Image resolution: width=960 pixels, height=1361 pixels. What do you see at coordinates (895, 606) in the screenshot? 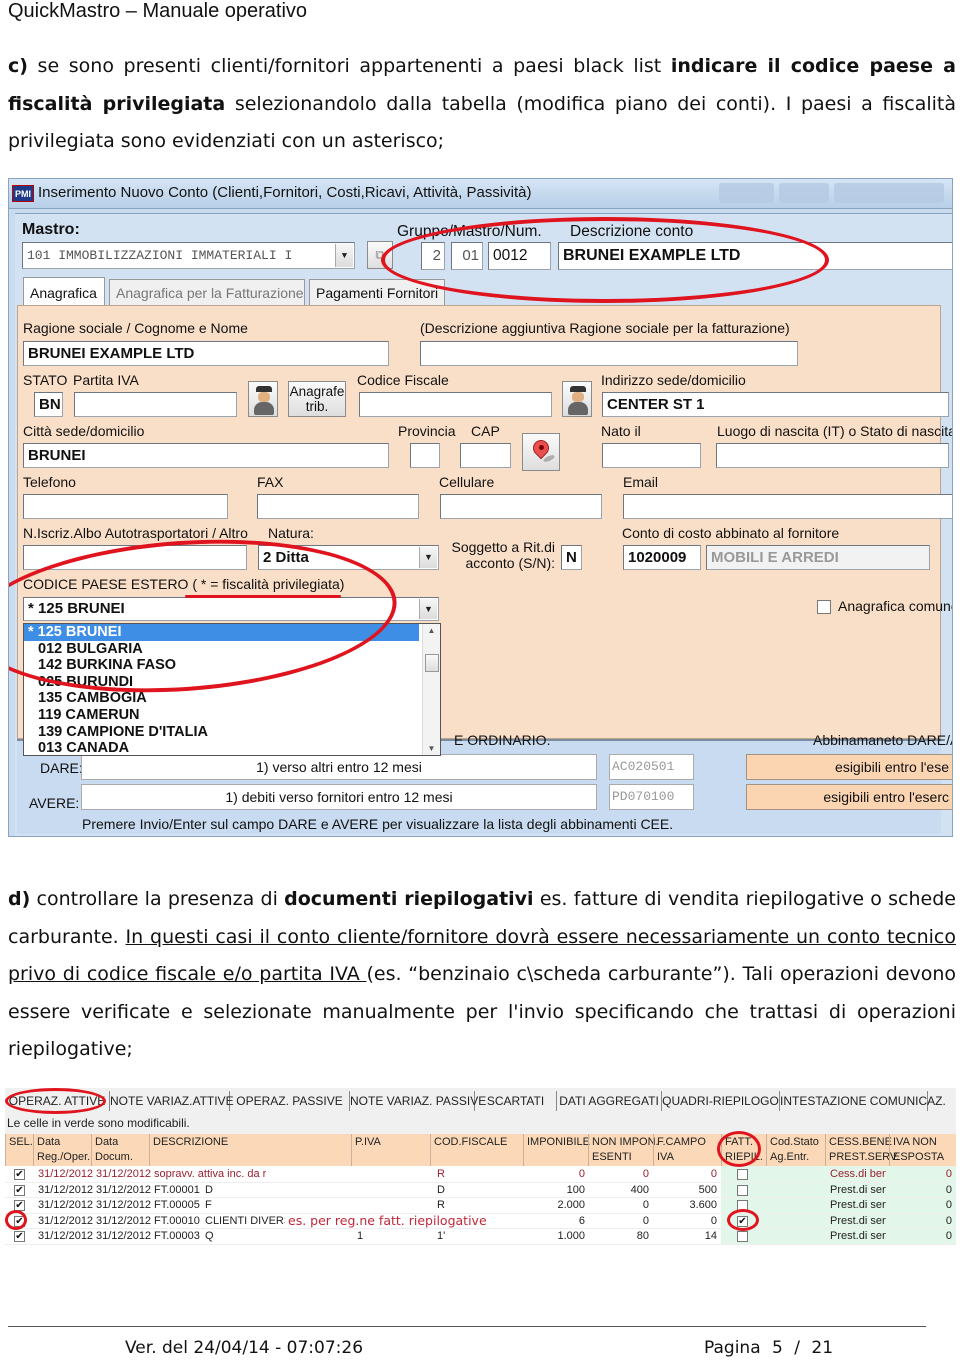
I see `anagrafica-comune-label: Anagrafica comune` at bounding box center [895, 606].